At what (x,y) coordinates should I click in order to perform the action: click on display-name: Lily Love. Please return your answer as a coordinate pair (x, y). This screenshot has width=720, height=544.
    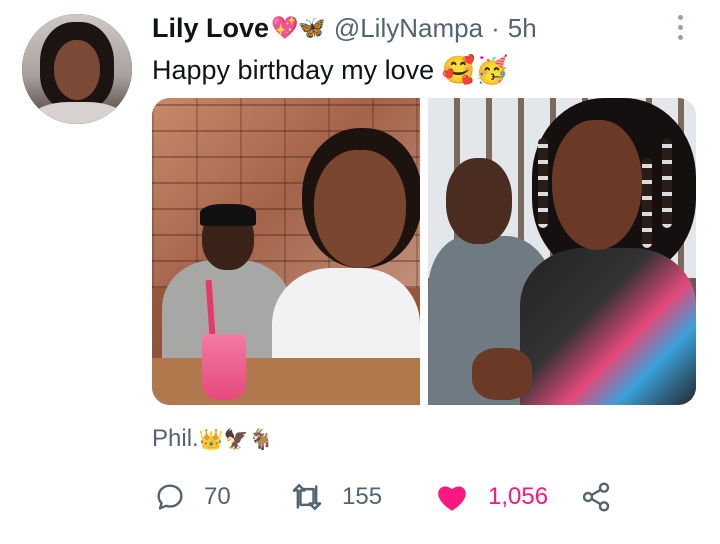
    Looking at the image, I should click on (210, 28).